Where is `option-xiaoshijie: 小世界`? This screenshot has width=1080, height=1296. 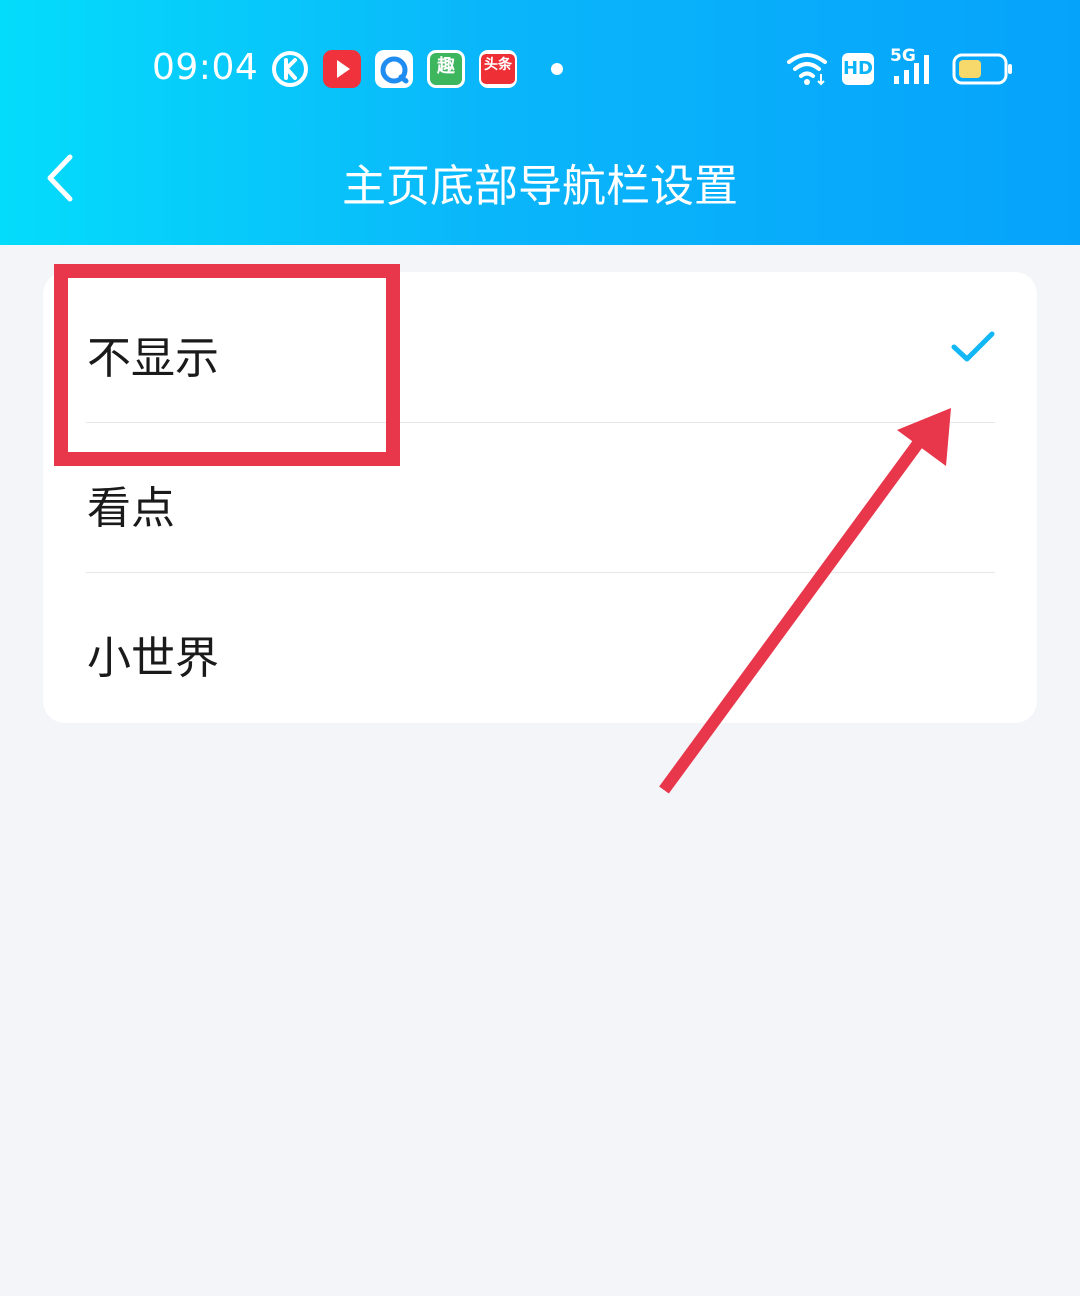
option-xiaoshijie: 小世界 is located at coordinates (540, 647).